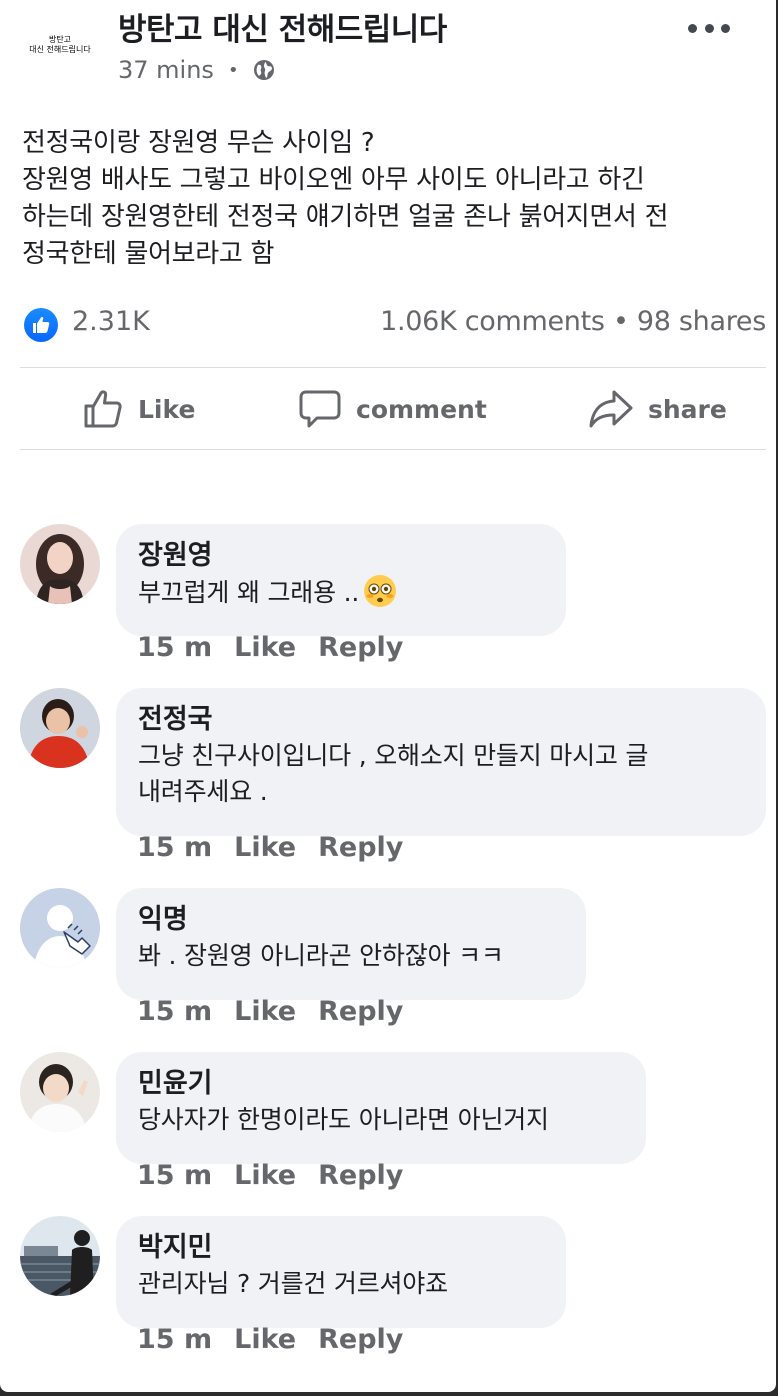  Describe the element at coordinates (393, 773) in the screenshot. I see `comment-text: 그냥 친구사이입니다 , 오해소지 만들지 마시고 글 내려주세요 .` at that location.